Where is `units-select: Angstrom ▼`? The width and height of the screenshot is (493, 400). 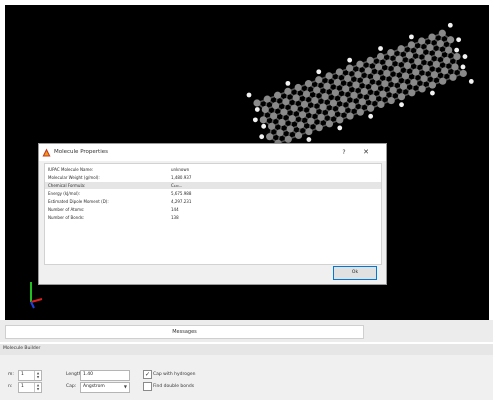
units-select: Angstrom ▼ is located at coordinates (105, 387).